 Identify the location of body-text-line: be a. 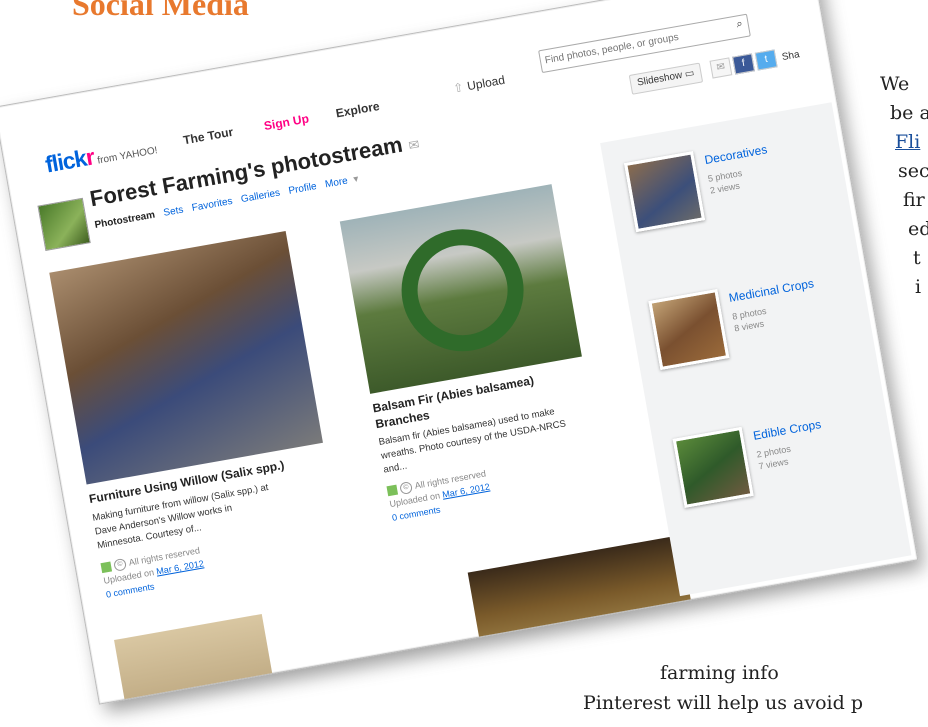
(909, 113).